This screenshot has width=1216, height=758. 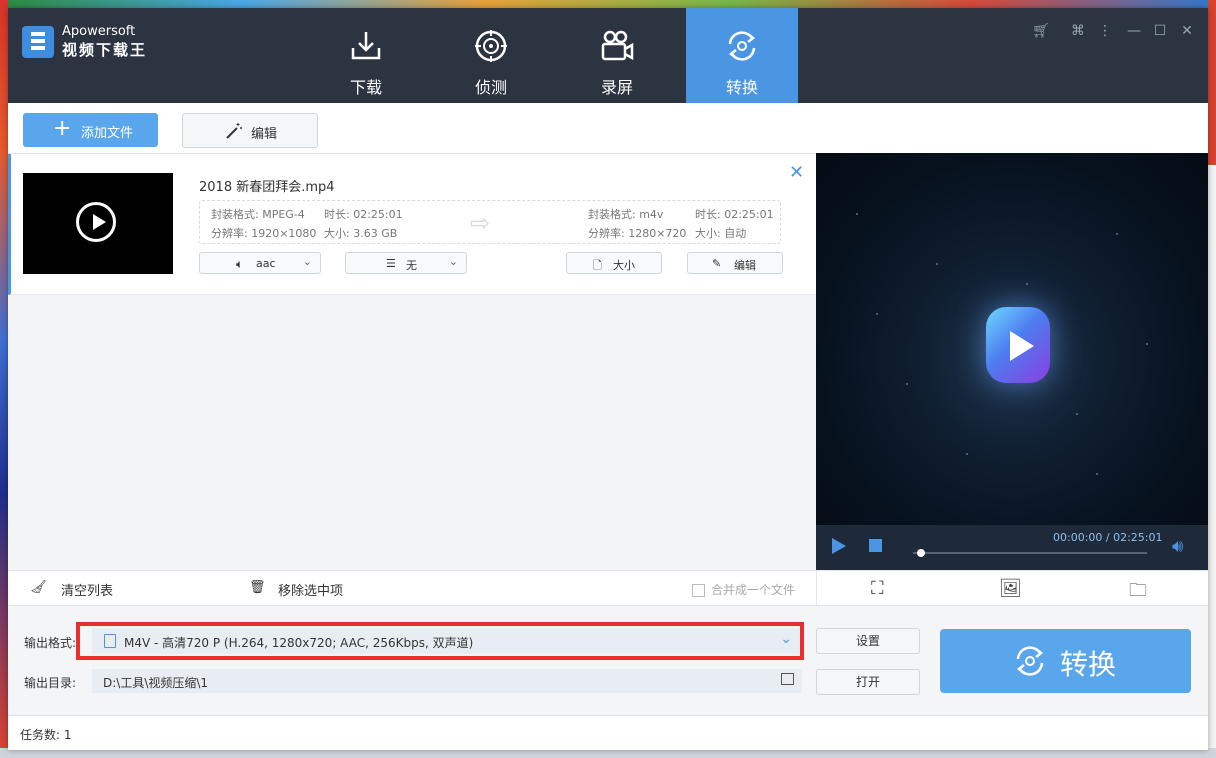 I want to click on settings-button: 设置, so click(x=868, y=641).